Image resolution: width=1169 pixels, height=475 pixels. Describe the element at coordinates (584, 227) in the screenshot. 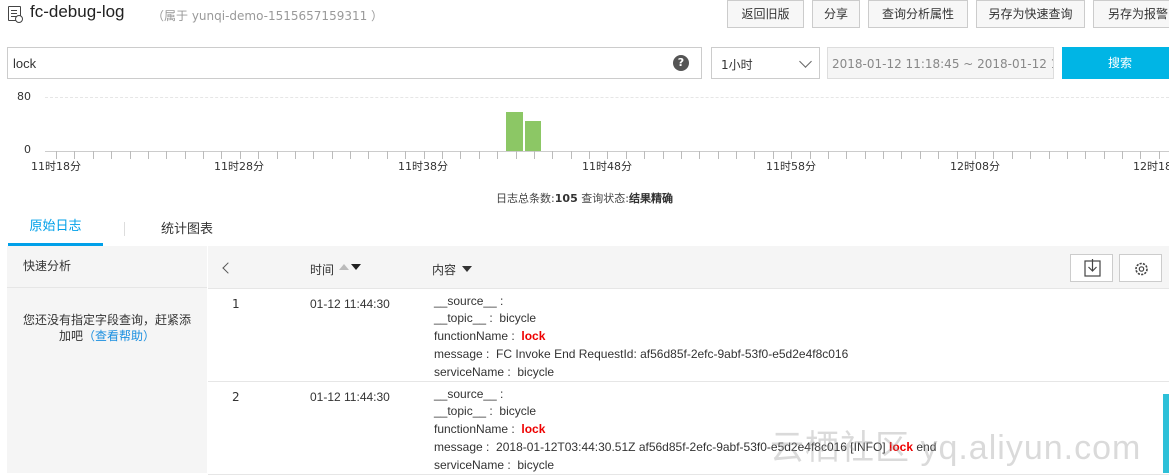

I see `result-tabs: 原始日志 统计图表` at that location.